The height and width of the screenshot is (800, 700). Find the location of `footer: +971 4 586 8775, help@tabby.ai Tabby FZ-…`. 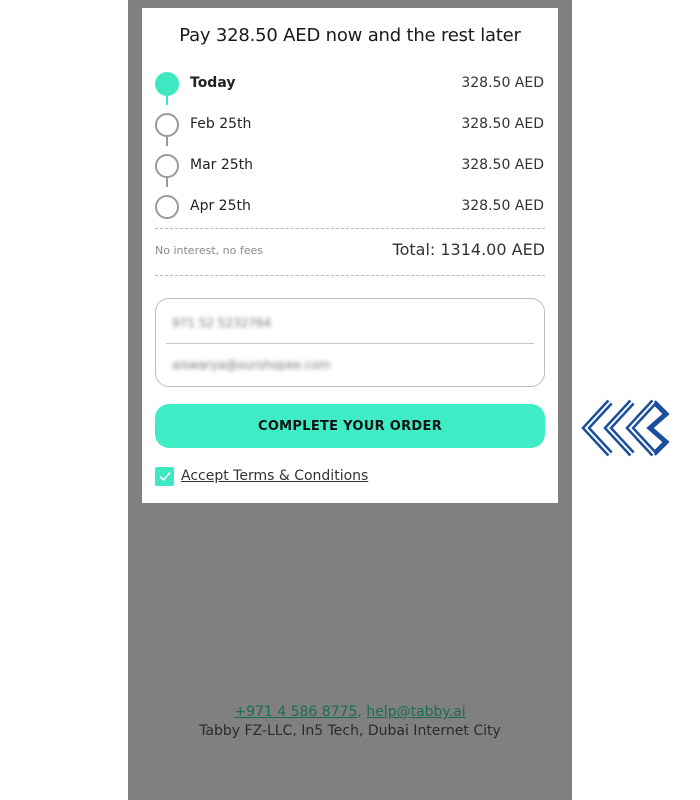

footer: +971 4 586 8775, help@tabby.ai Tabby FZ-… is located at coordinates (350, 721).